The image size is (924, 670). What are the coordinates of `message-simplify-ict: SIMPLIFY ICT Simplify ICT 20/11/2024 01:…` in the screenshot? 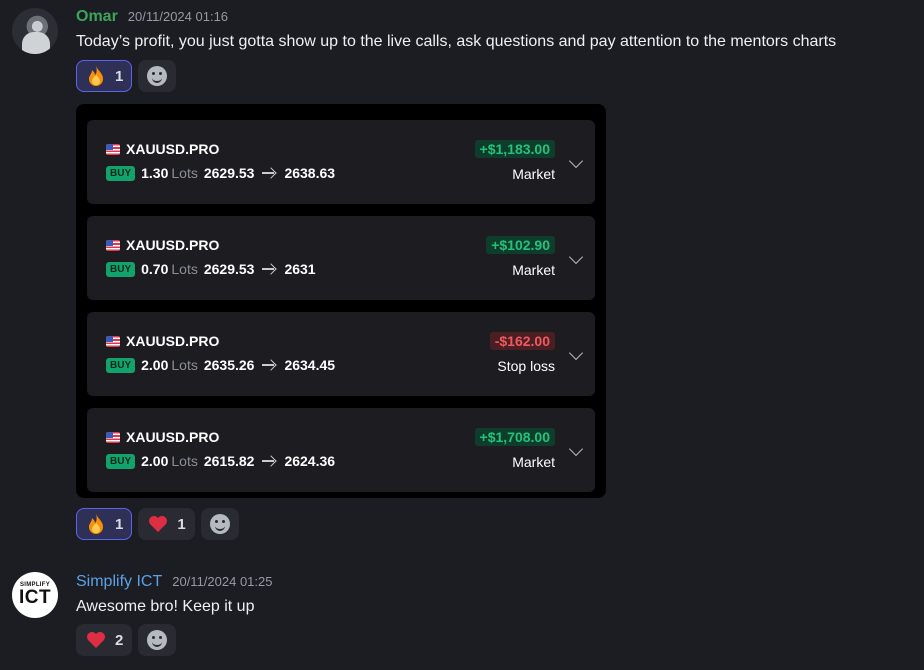 It's located at (462, 616).